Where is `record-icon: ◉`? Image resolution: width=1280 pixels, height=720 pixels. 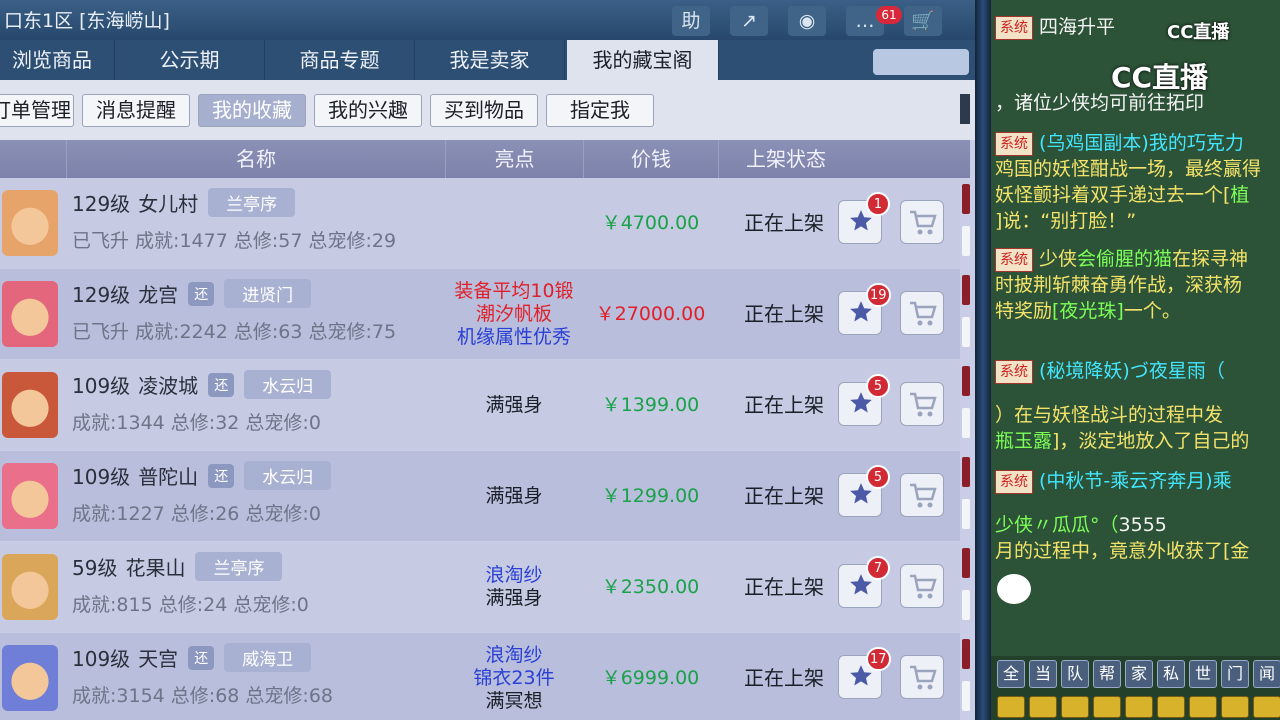
record-icon: ◉ is located at coordinates (807, 21).